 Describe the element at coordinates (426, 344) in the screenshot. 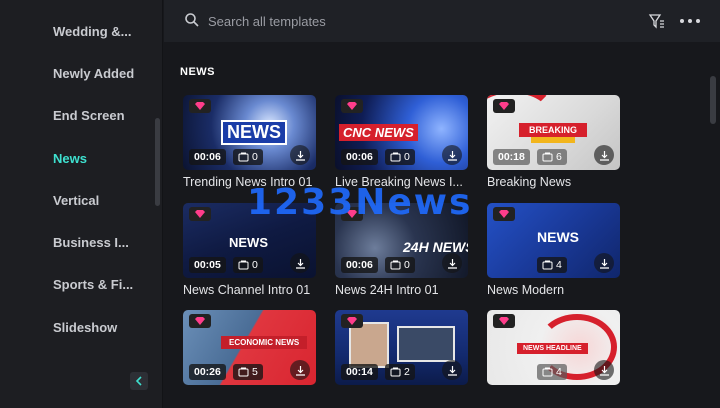

I see `reporter-image` at that location.